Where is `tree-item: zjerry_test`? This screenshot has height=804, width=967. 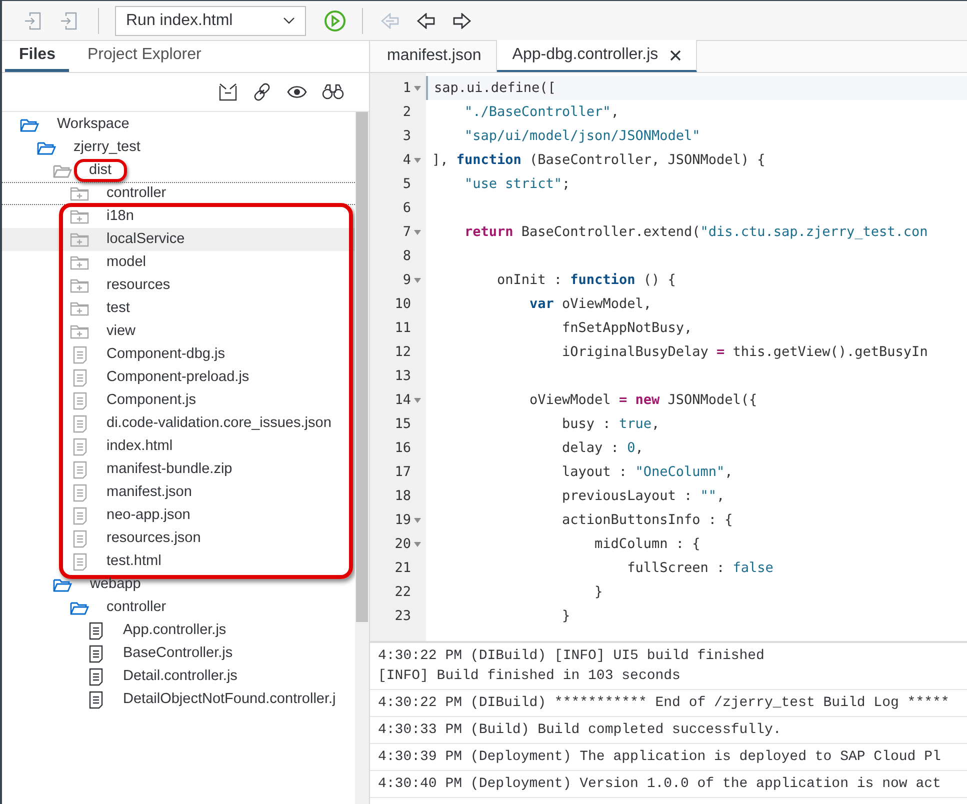 tree-item: zjerry_test is located at coordinates (178, 147).